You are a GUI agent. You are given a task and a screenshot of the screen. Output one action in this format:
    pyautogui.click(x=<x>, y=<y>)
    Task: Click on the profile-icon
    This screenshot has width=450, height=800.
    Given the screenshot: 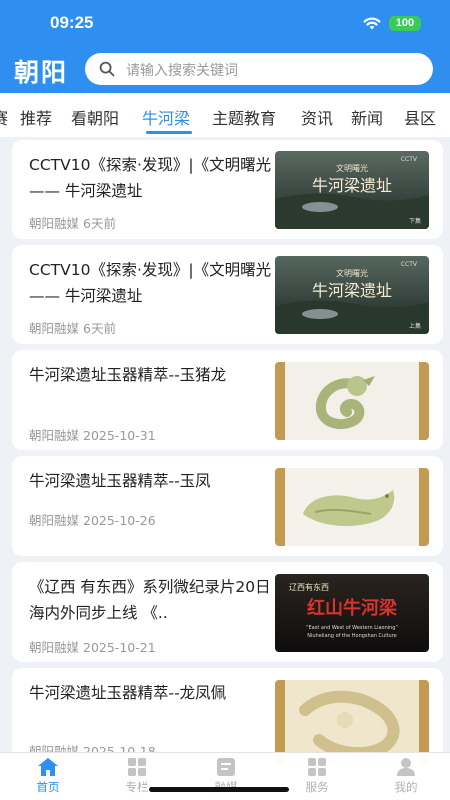 What is the action you would take?
    pyautogui.click(x=406, y=767)
    